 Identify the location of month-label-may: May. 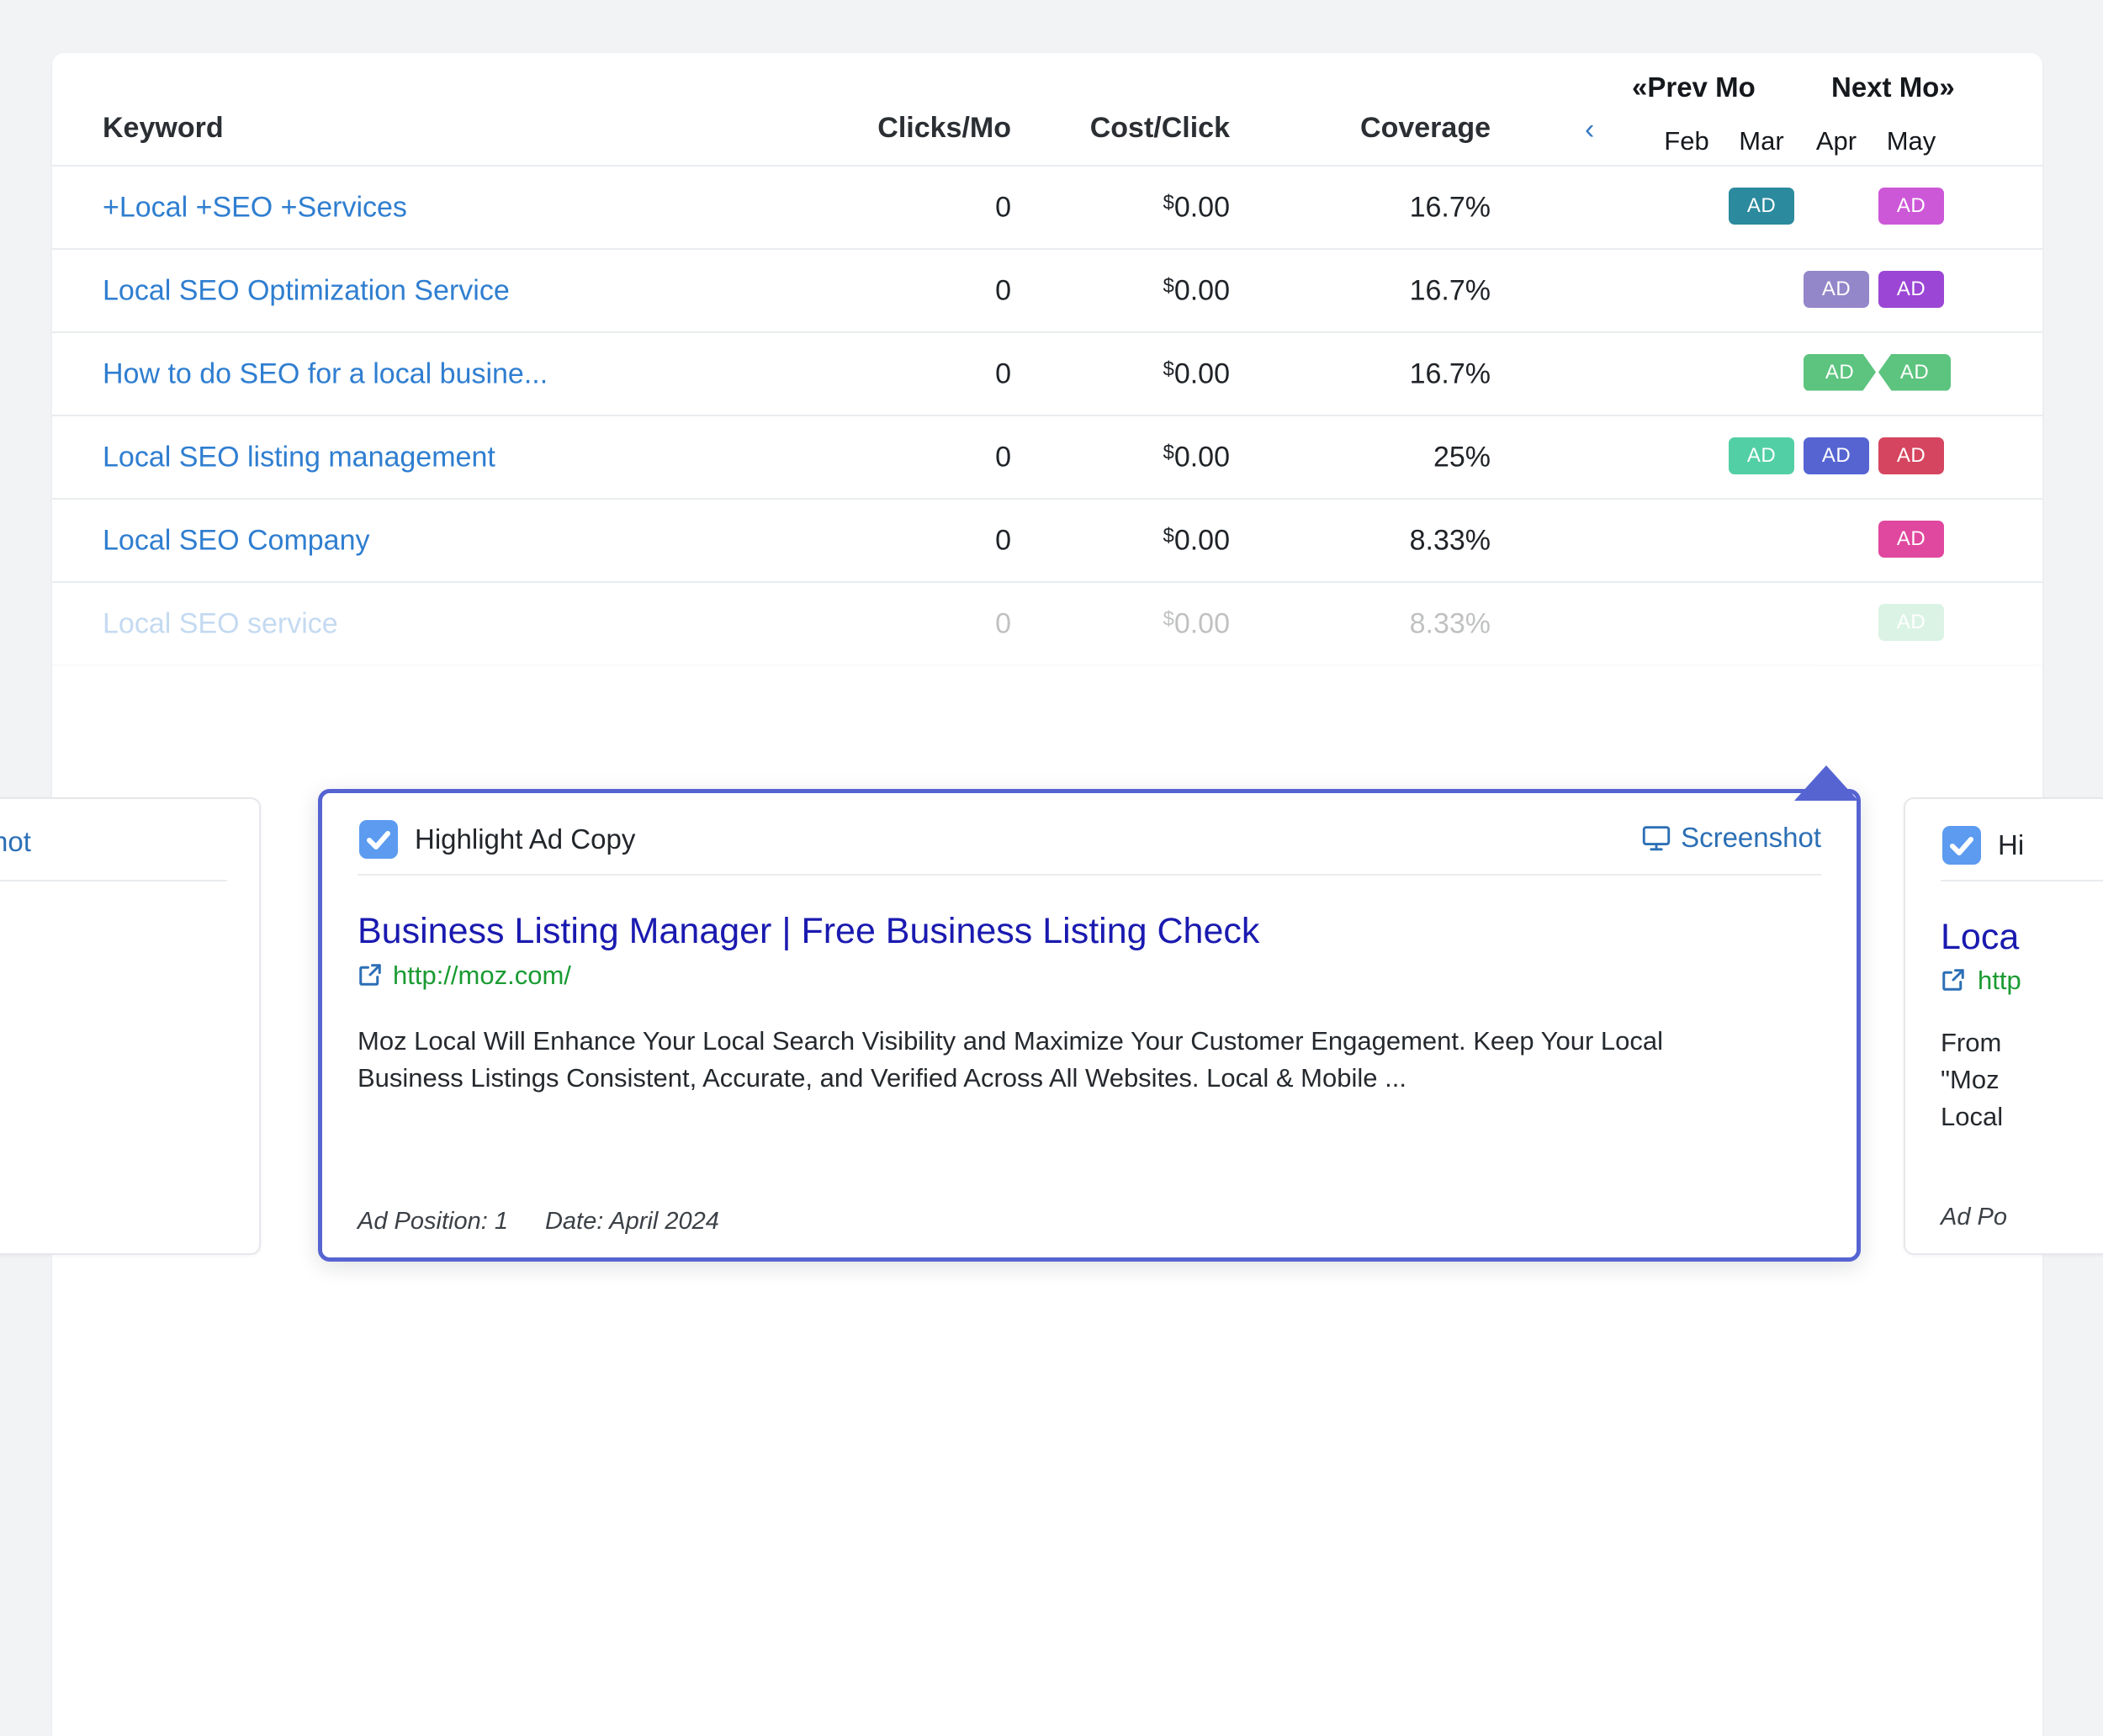
(1911, 141).